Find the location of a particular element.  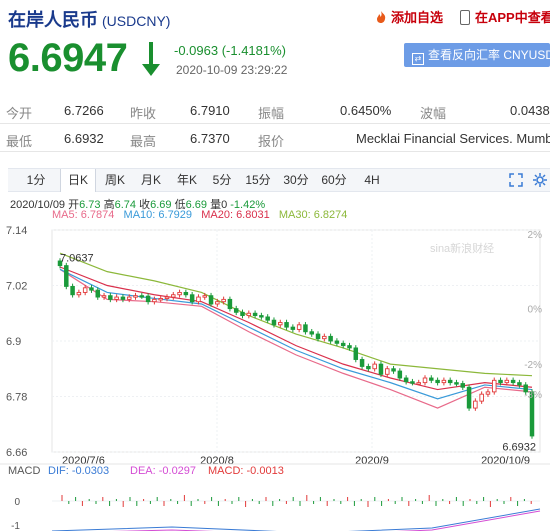

add-favorite-label: 添加自选 is located at coordinates (417, 17).